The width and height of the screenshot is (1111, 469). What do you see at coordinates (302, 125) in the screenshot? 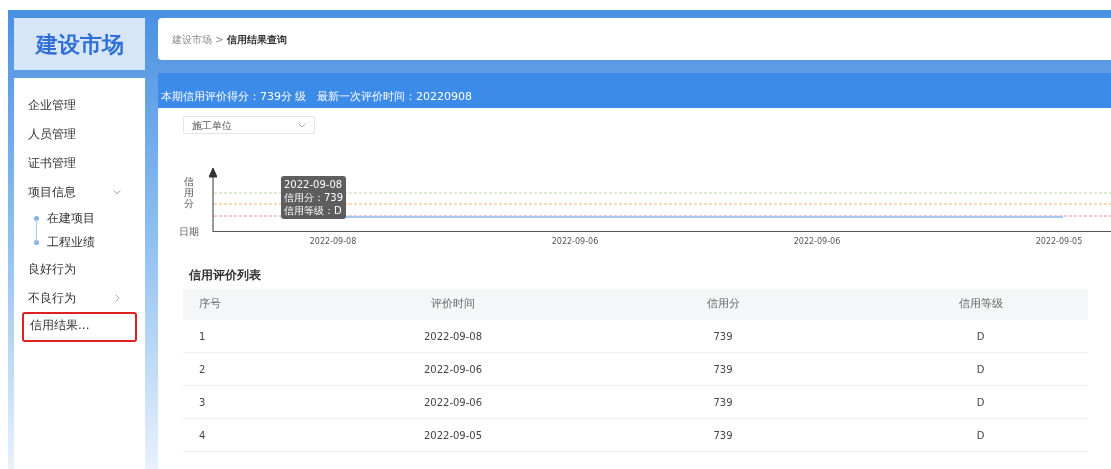
I see `chevron-down-icon` at bounding box center [302, 125].